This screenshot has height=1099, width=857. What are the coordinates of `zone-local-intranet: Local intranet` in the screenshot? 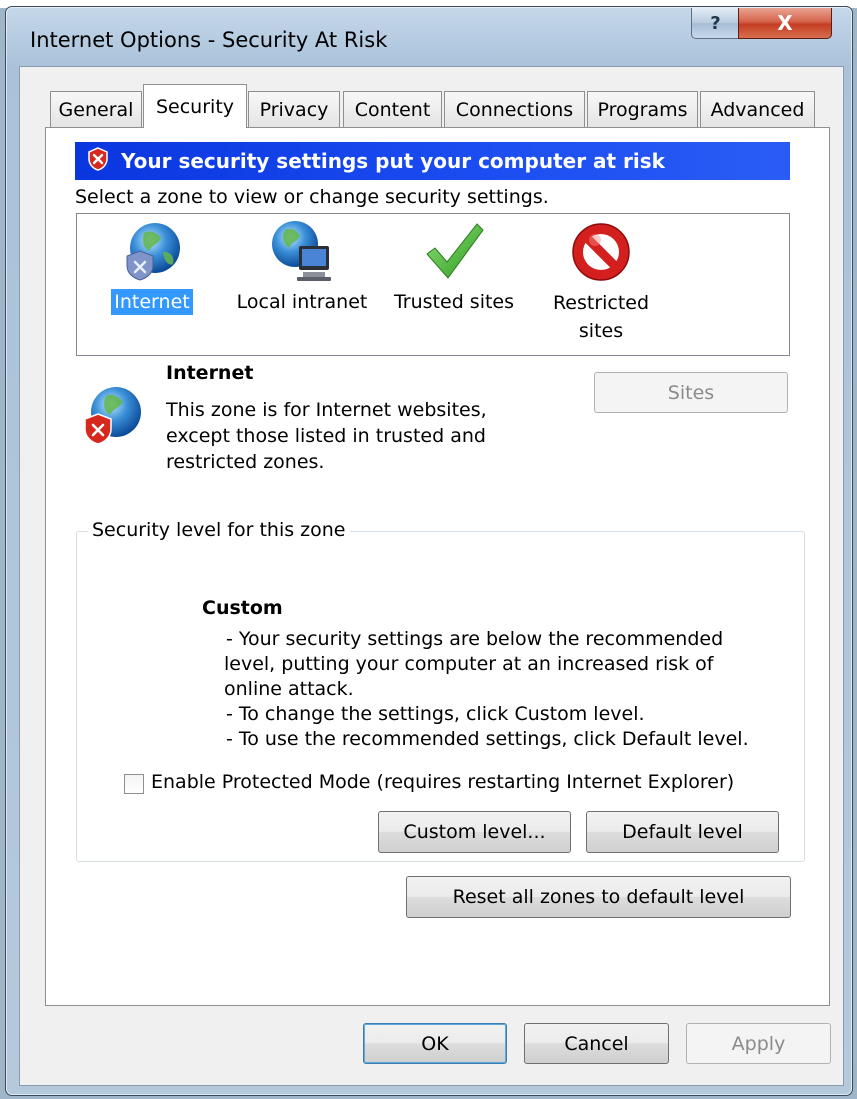 It's located at (302, 266).